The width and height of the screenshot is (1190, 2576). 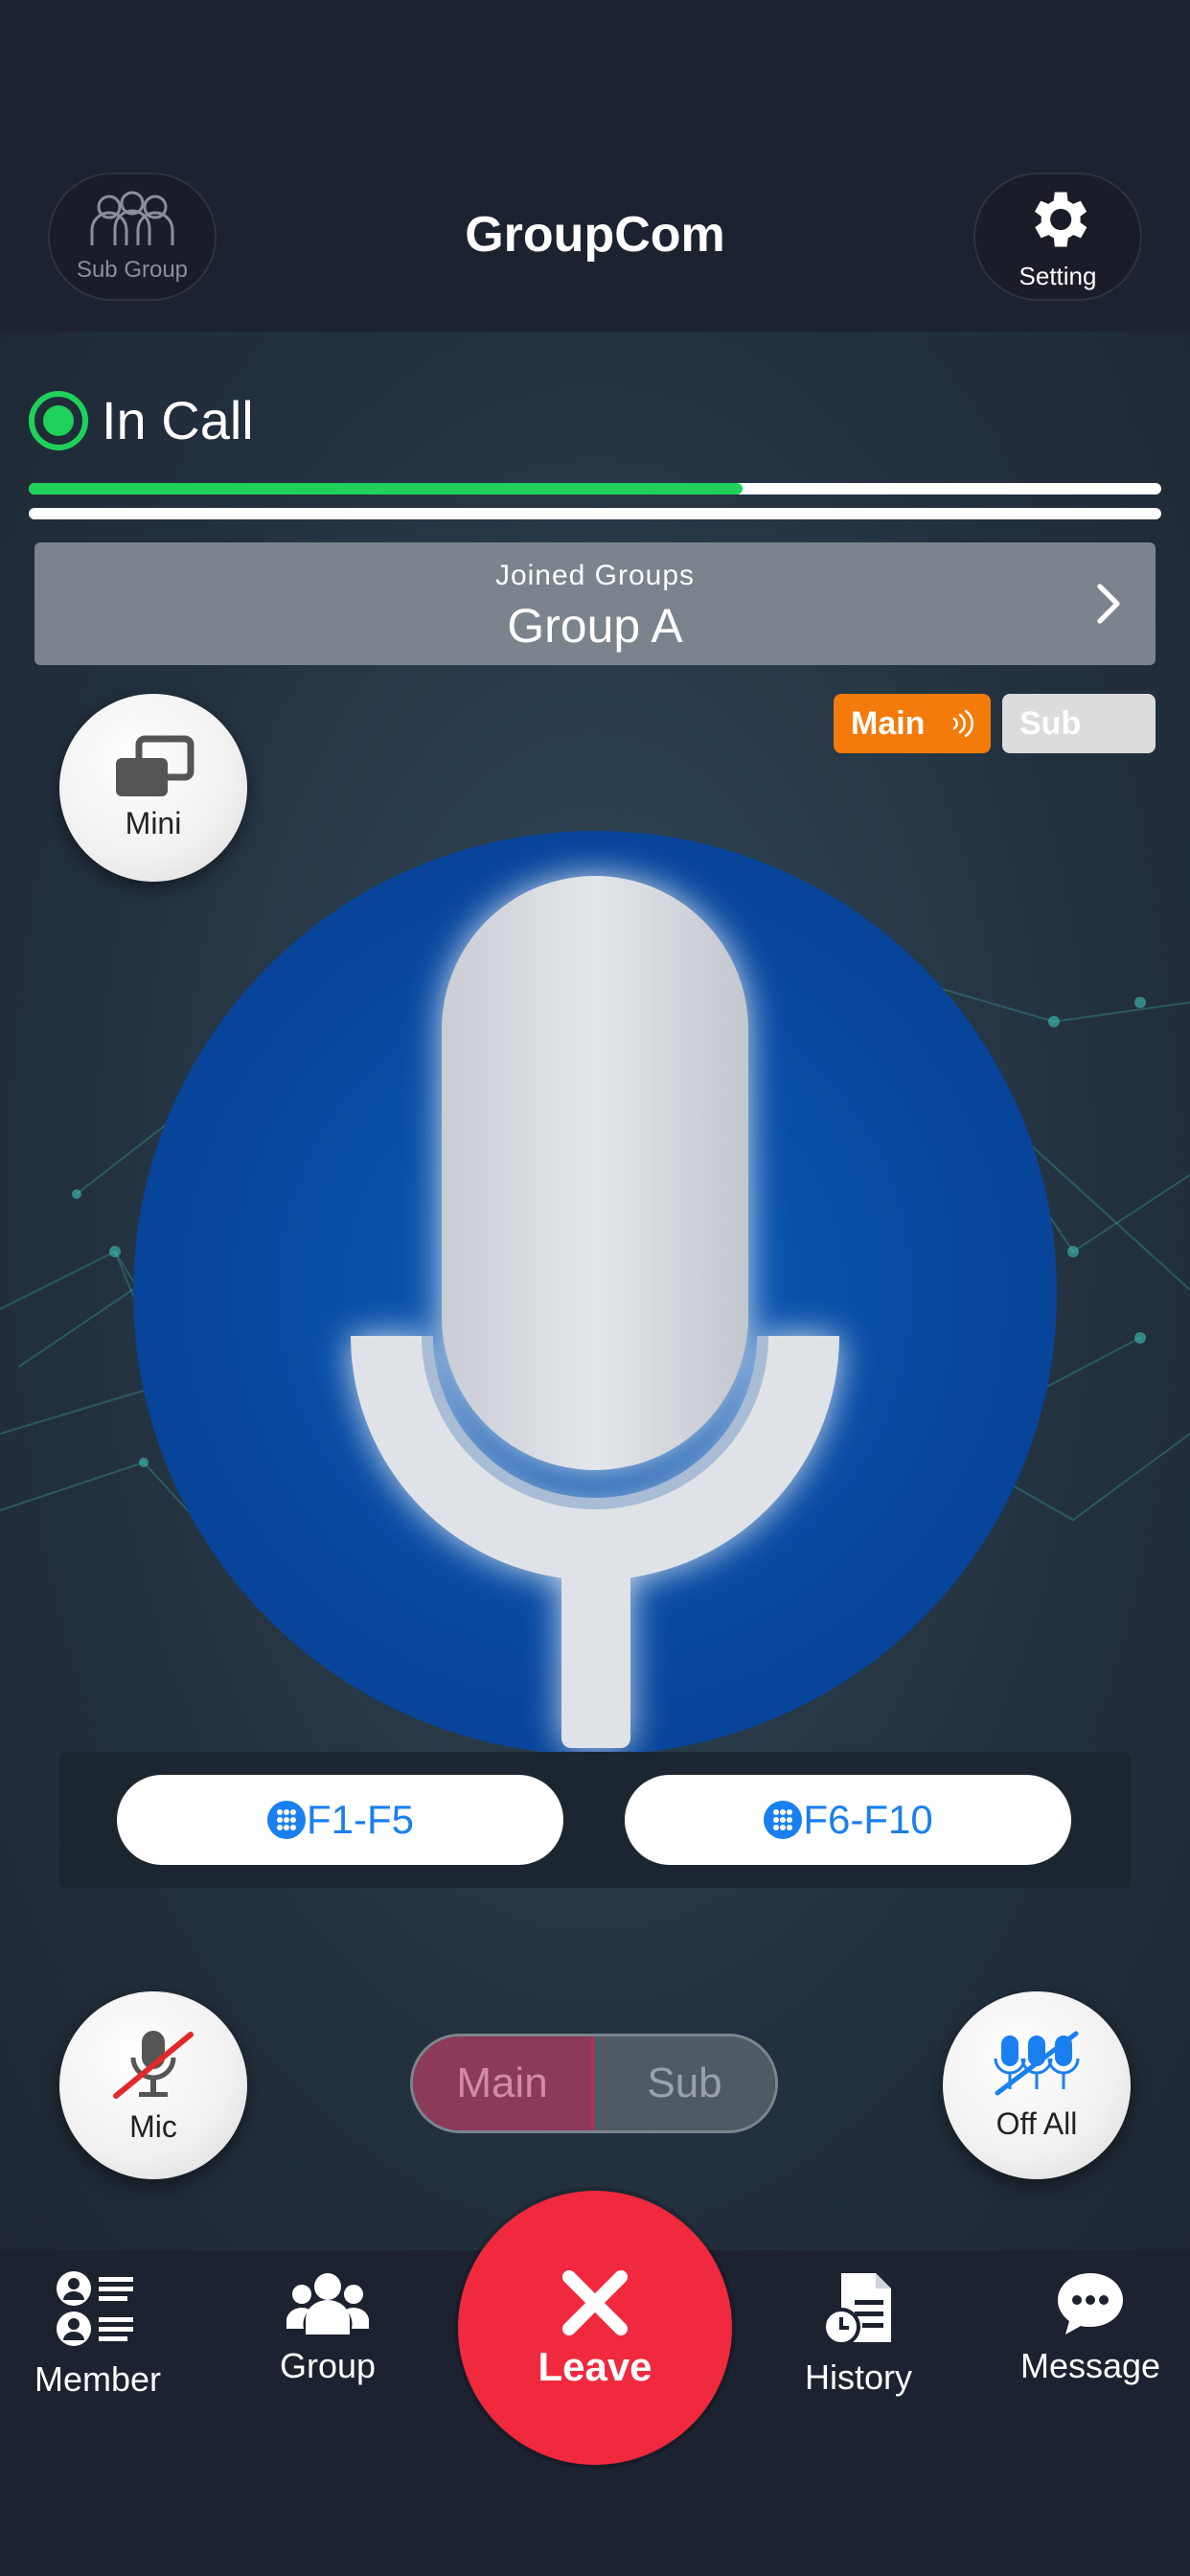 I want to click on main-chip-label: Main, so click(x=889, y=723).